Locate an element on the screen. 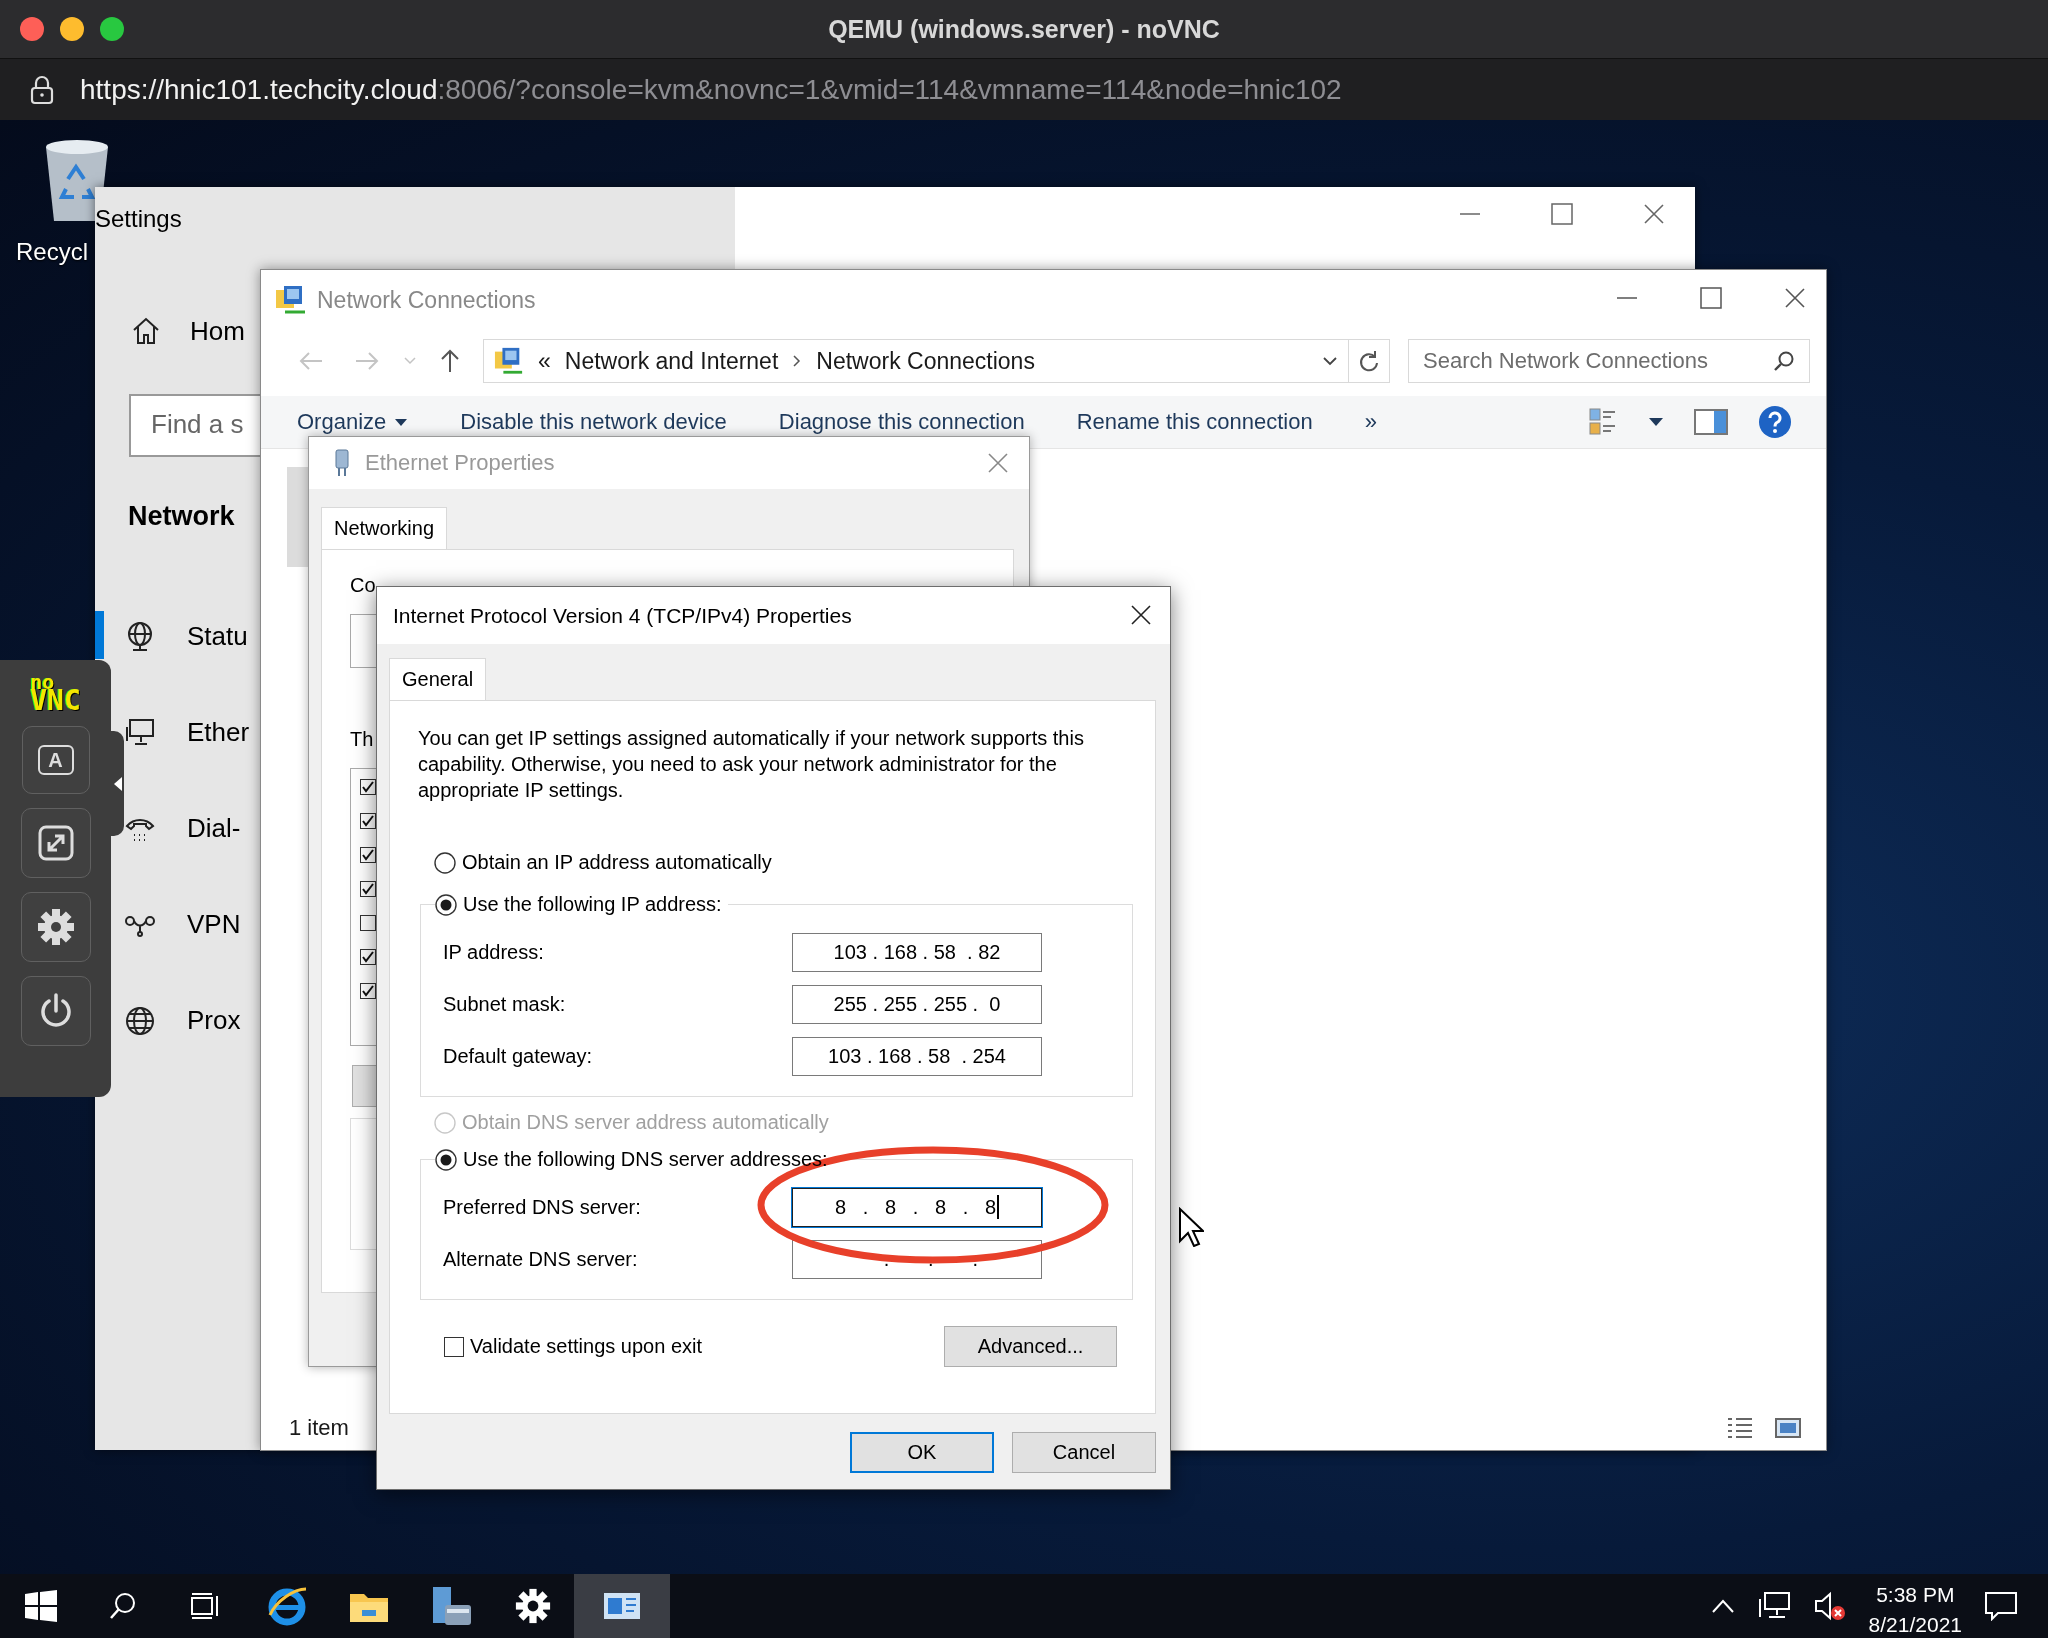 Image resolution: width=2048 pixels, height=1638 pixels. field-label: Default gateway: is located at coordinates (518, 1056).